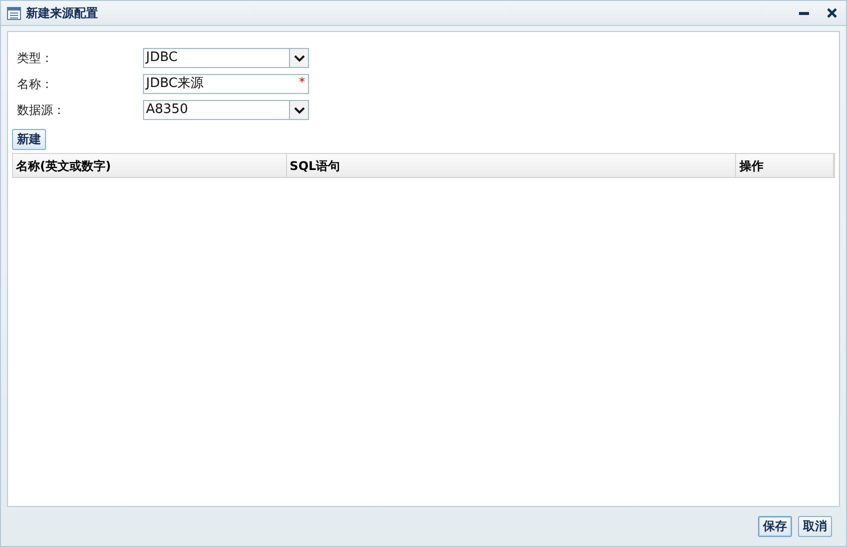  Describe the element at coordinates (62, 13) in the screenshot. I see `window-title: 新建来源配置` at that location.